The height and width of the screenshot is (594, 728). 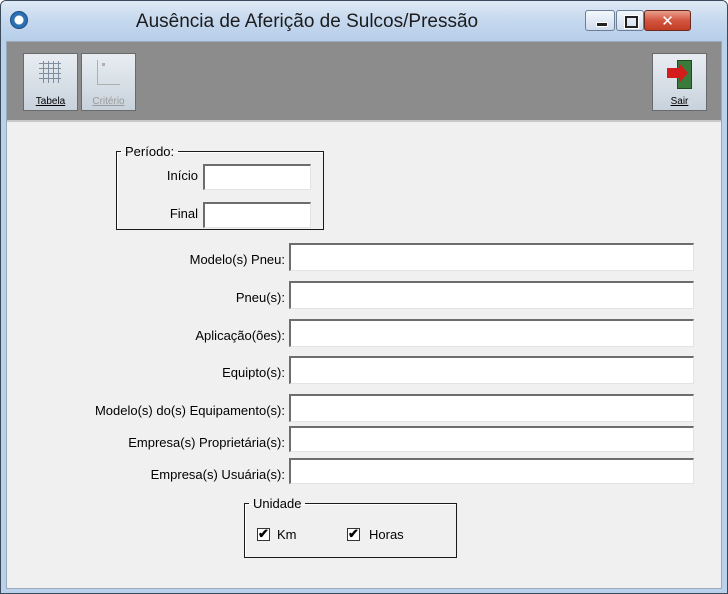 What do you see at coordinates (217, 474) in the screenshot?
I see `empresa-usuaria-label: Empresa(s) Usuária(s):` at bounding box center [217, 474].